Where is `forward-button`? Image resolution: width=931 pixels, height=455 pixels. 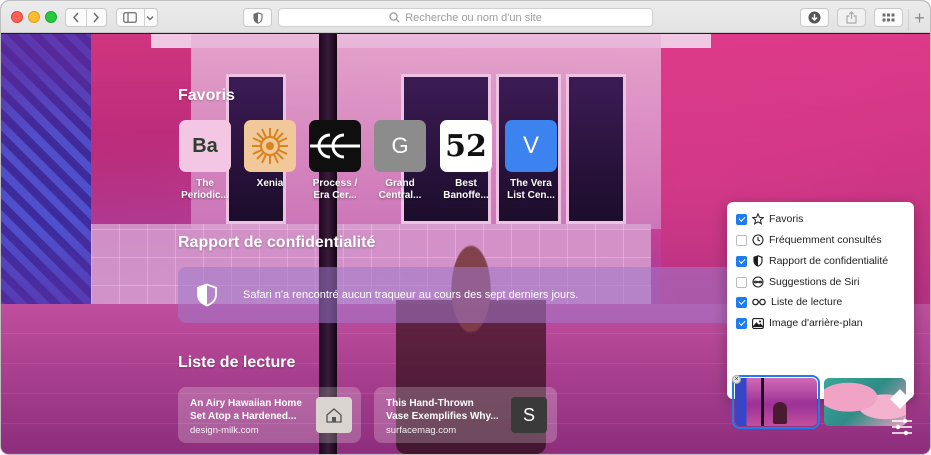
forward-button is located at coordinates (96, 17).